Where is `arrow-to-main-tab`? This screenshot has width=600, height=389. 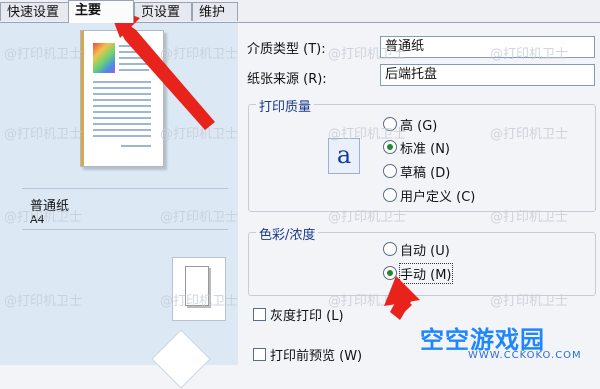
arrow-to-main-tab is located at coordinates (161, 68).